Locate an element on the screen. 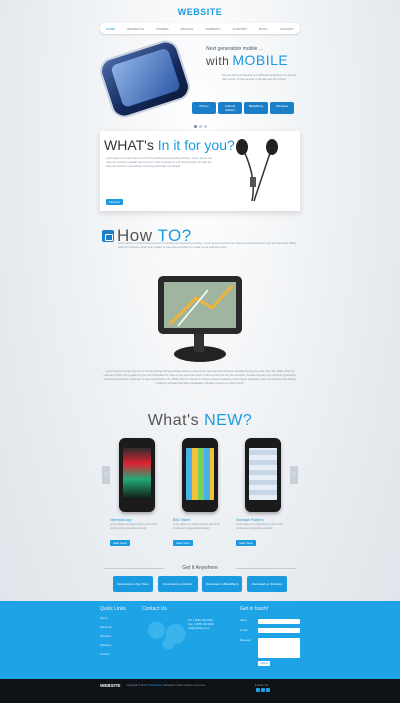 The width and height of the screenshot is (400, 703). windows-download-button: Download on Windows is located at coordinates (266, 584).